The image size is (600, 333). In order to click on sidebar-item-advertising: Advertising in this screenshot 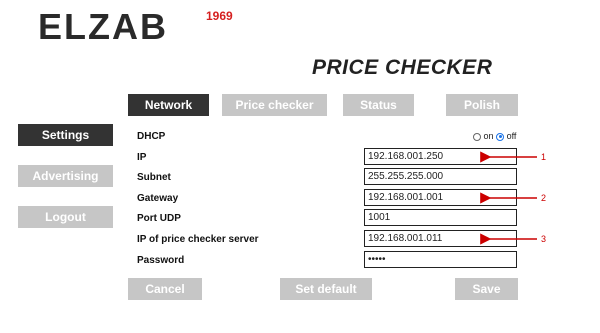, I will do `click(65, 176)`.